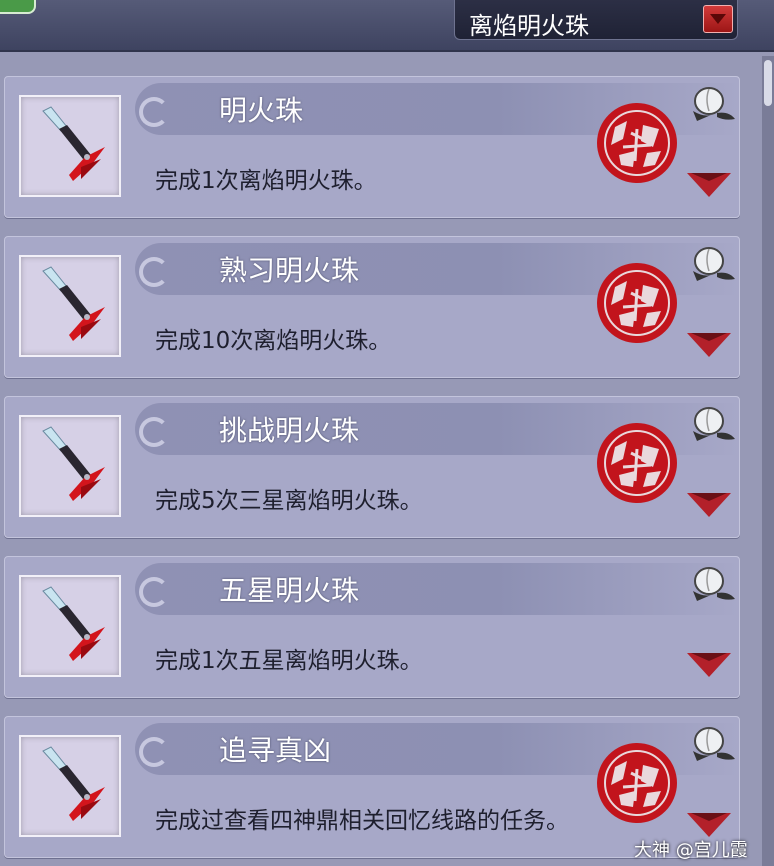 The width and height of the screenshot is (774, 866). Describe the element at coordinates (768, 461) in the screenshot. I see `list-scrollbar` at that location.